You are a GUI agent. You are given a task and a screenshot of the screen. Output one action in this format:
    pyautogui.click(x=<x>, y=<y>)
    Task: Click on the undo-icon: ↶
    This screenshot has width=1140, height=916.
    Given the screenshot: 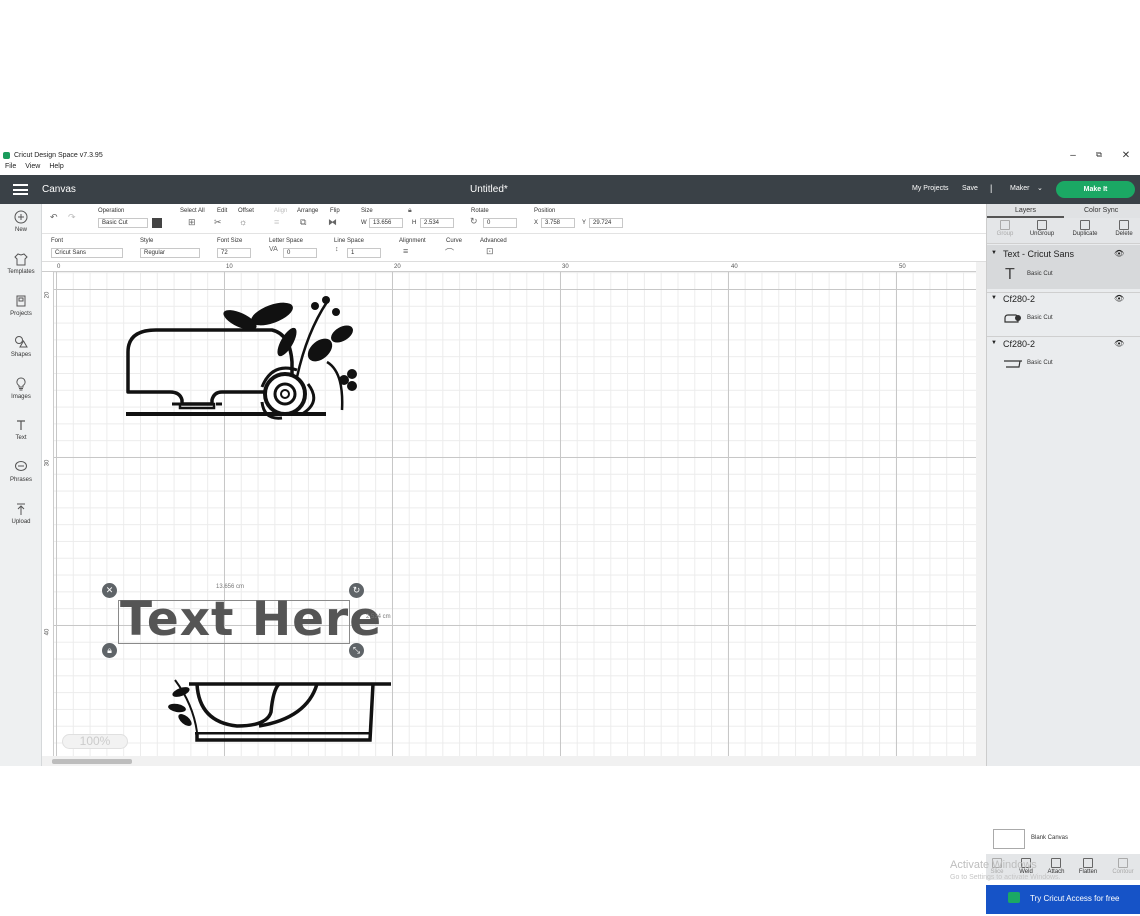 What is the action you would take?
    pyautogui.click(x=54, y=217)
    